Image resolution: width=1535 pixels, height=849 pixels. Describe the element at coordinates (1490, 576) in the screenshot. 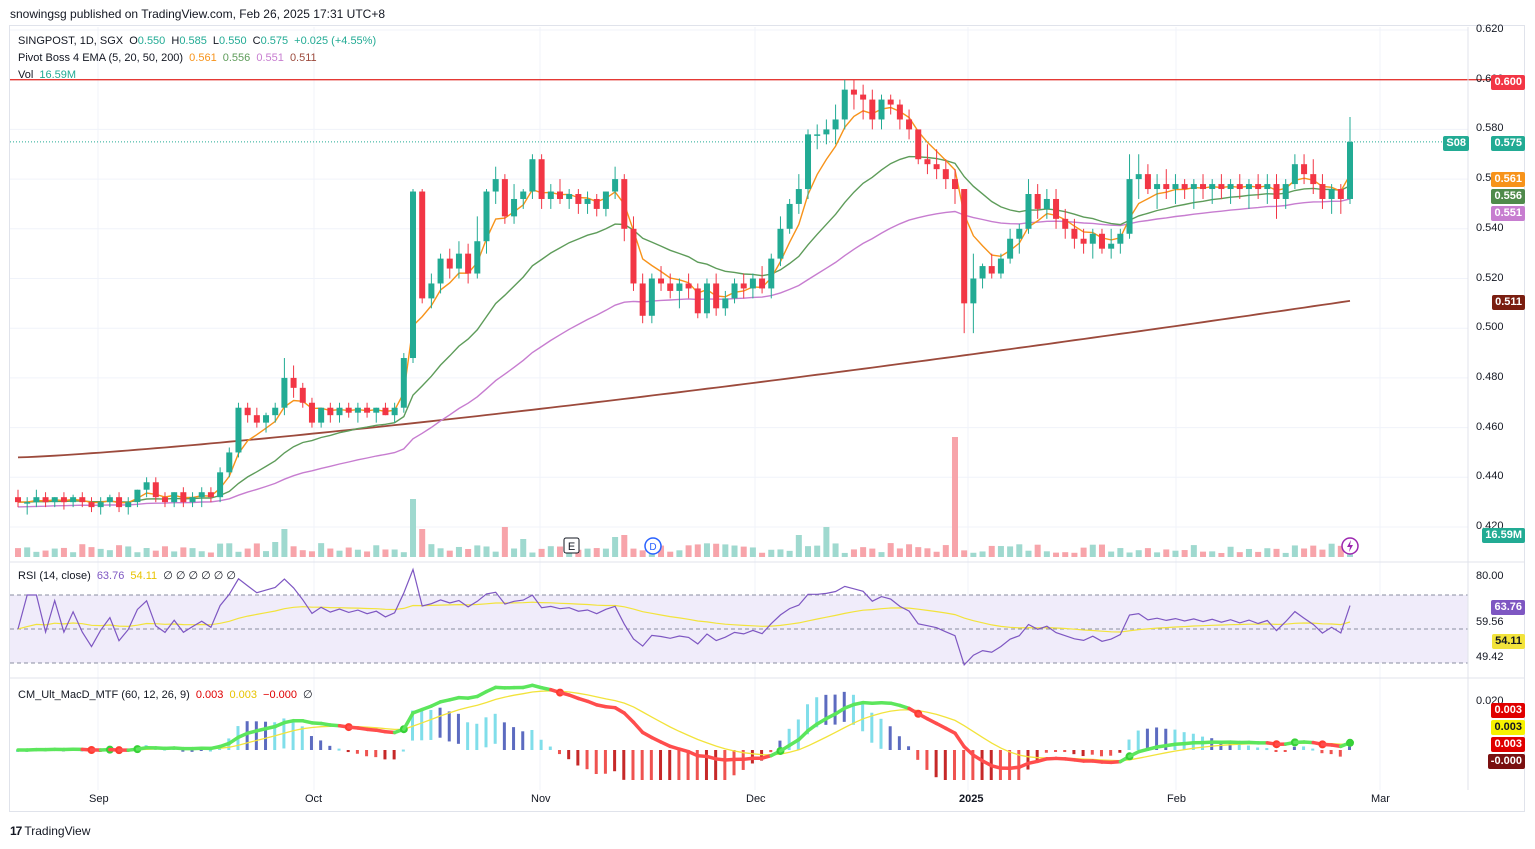

I see `rsi-tick: 80.00` at that location.